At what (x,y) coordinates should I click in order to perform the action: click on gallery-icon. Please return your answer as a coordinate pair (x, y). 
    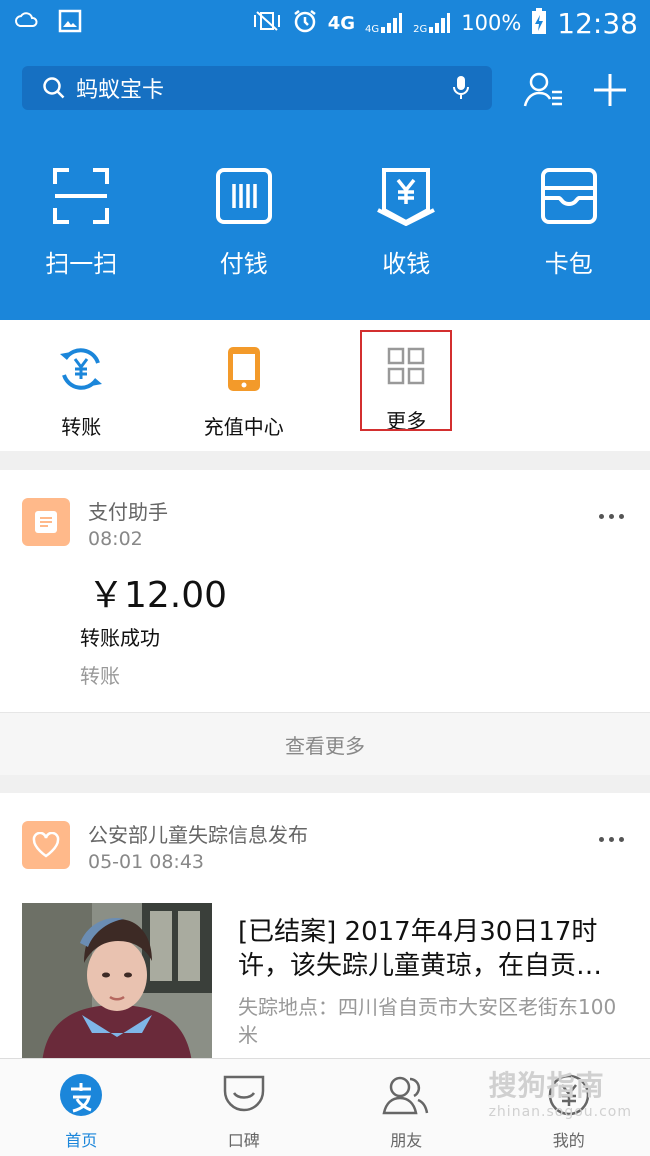
    Looking at the image, I should click on (70, 23).